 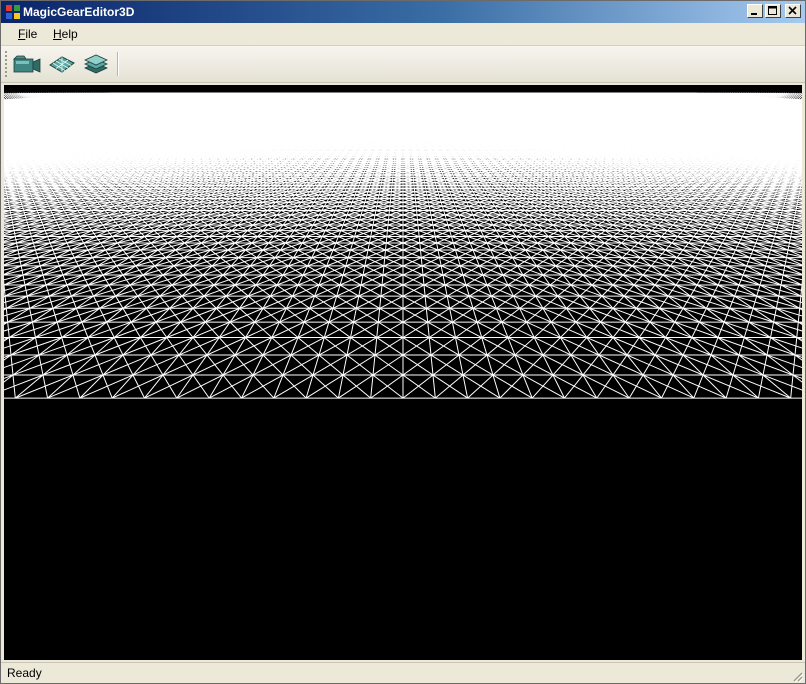 I want to click on toolbar-grip, so click(x=7, y=64).